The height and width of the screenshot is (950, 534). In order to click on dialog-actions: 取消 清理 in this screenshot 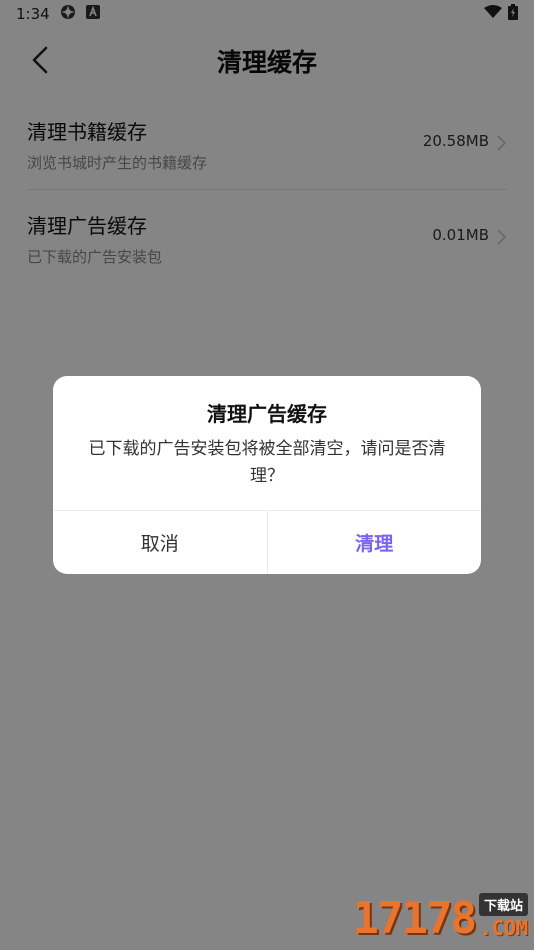, I will do `click(267, 542)`.